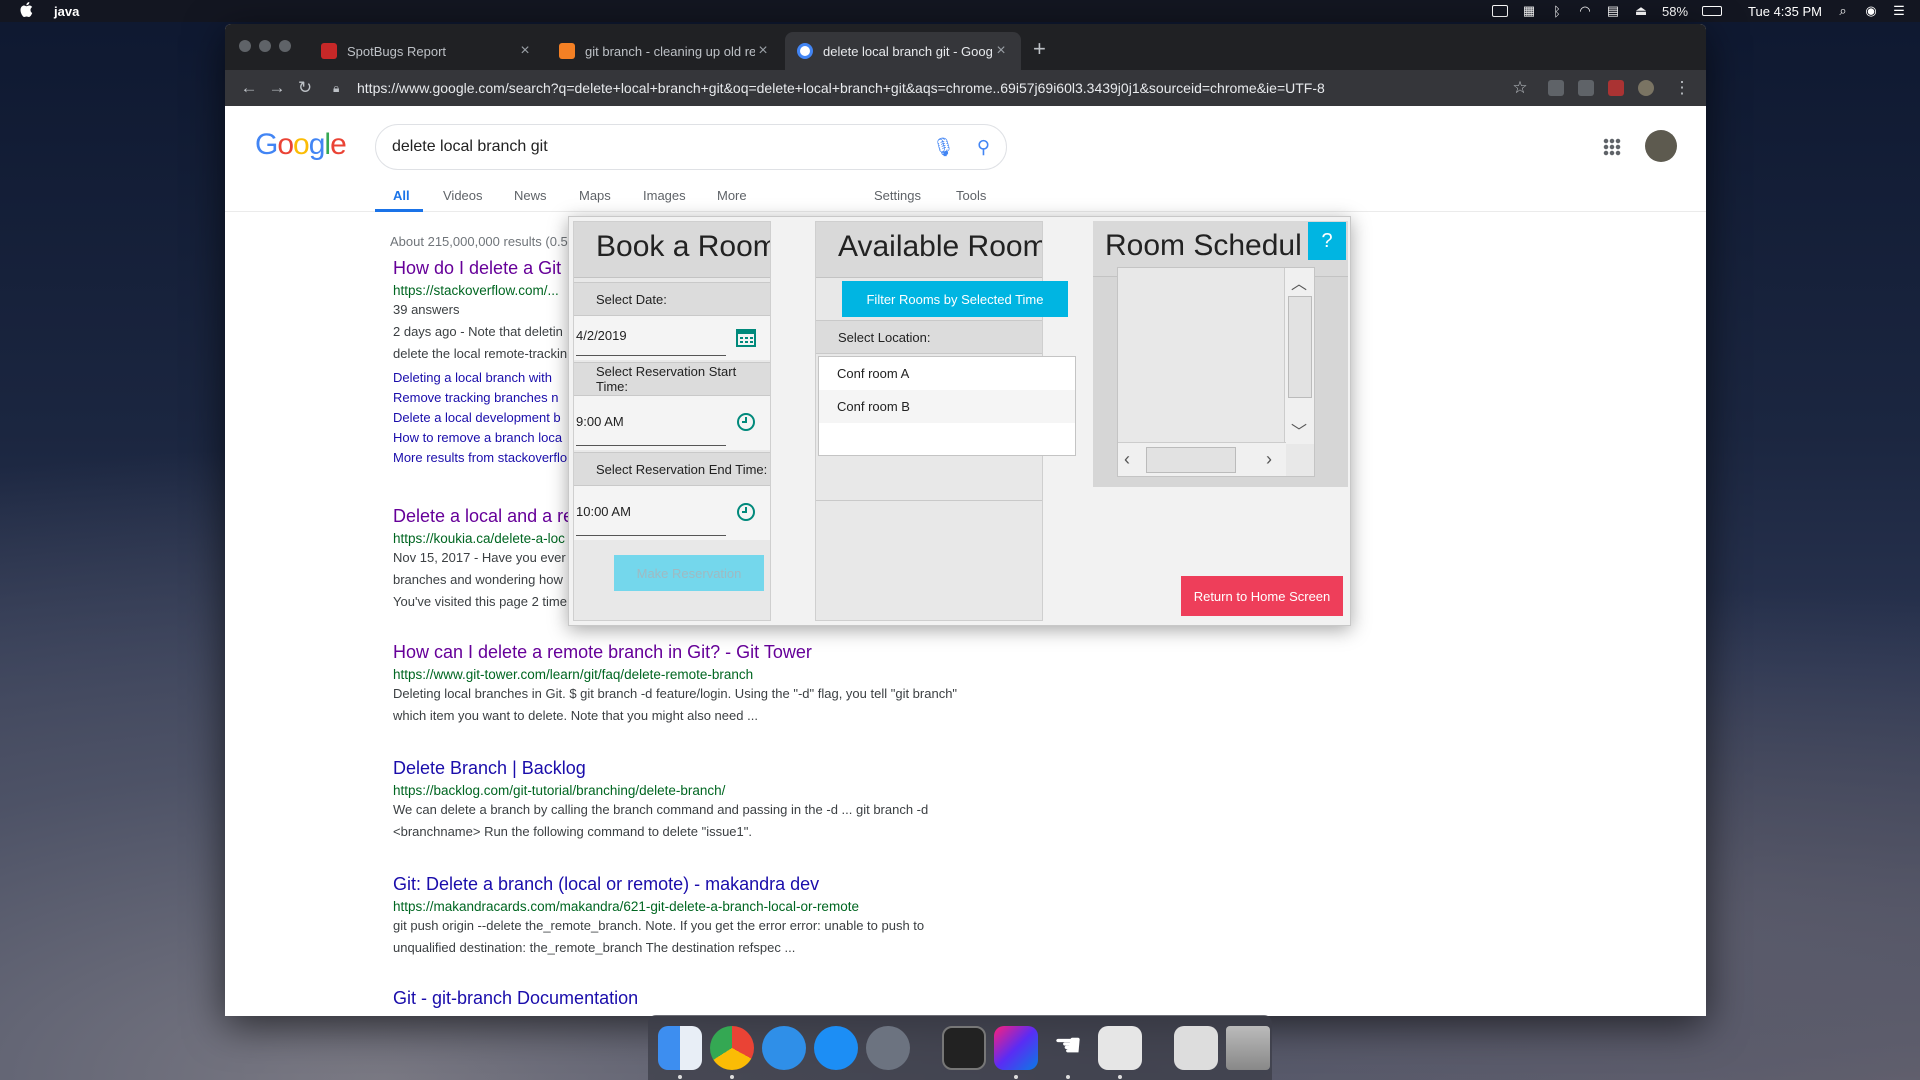 This screenshot has width=1920, height=1080. I want to click on google-logo: Google, so click(301, 145).